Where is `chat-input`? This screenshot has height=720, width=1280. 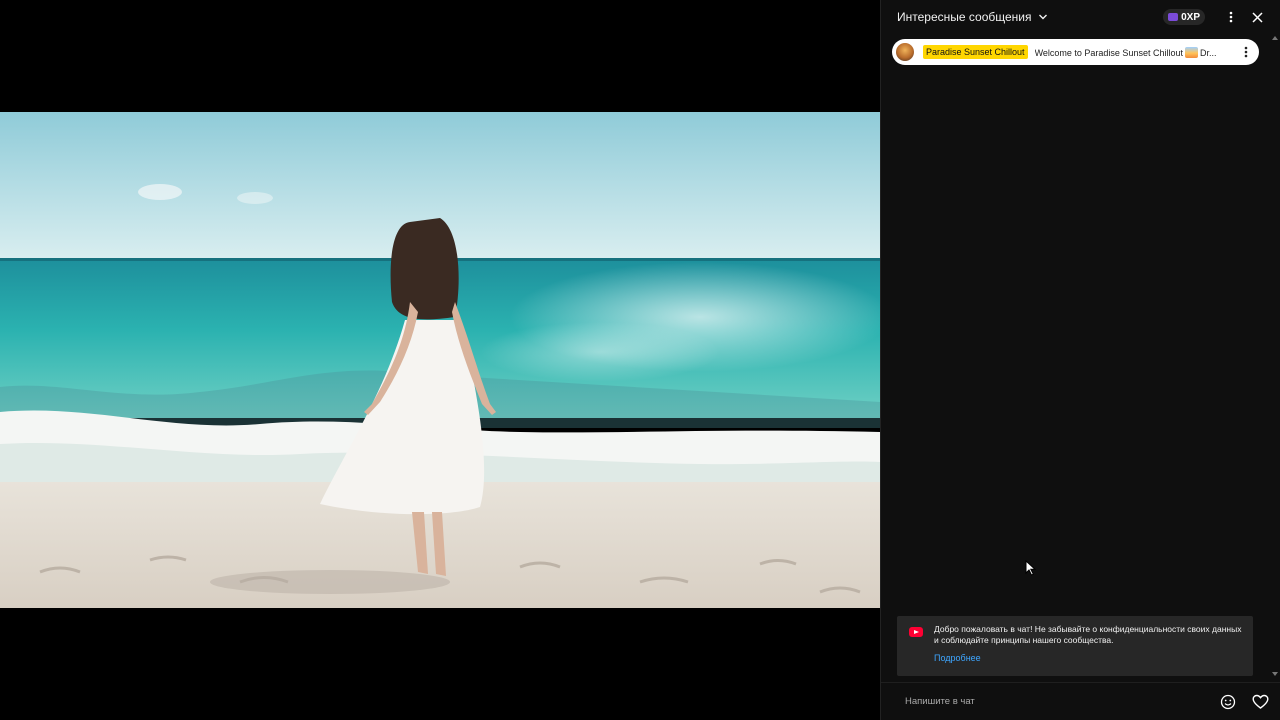
chat-input is located at coordinates (1052, 701).